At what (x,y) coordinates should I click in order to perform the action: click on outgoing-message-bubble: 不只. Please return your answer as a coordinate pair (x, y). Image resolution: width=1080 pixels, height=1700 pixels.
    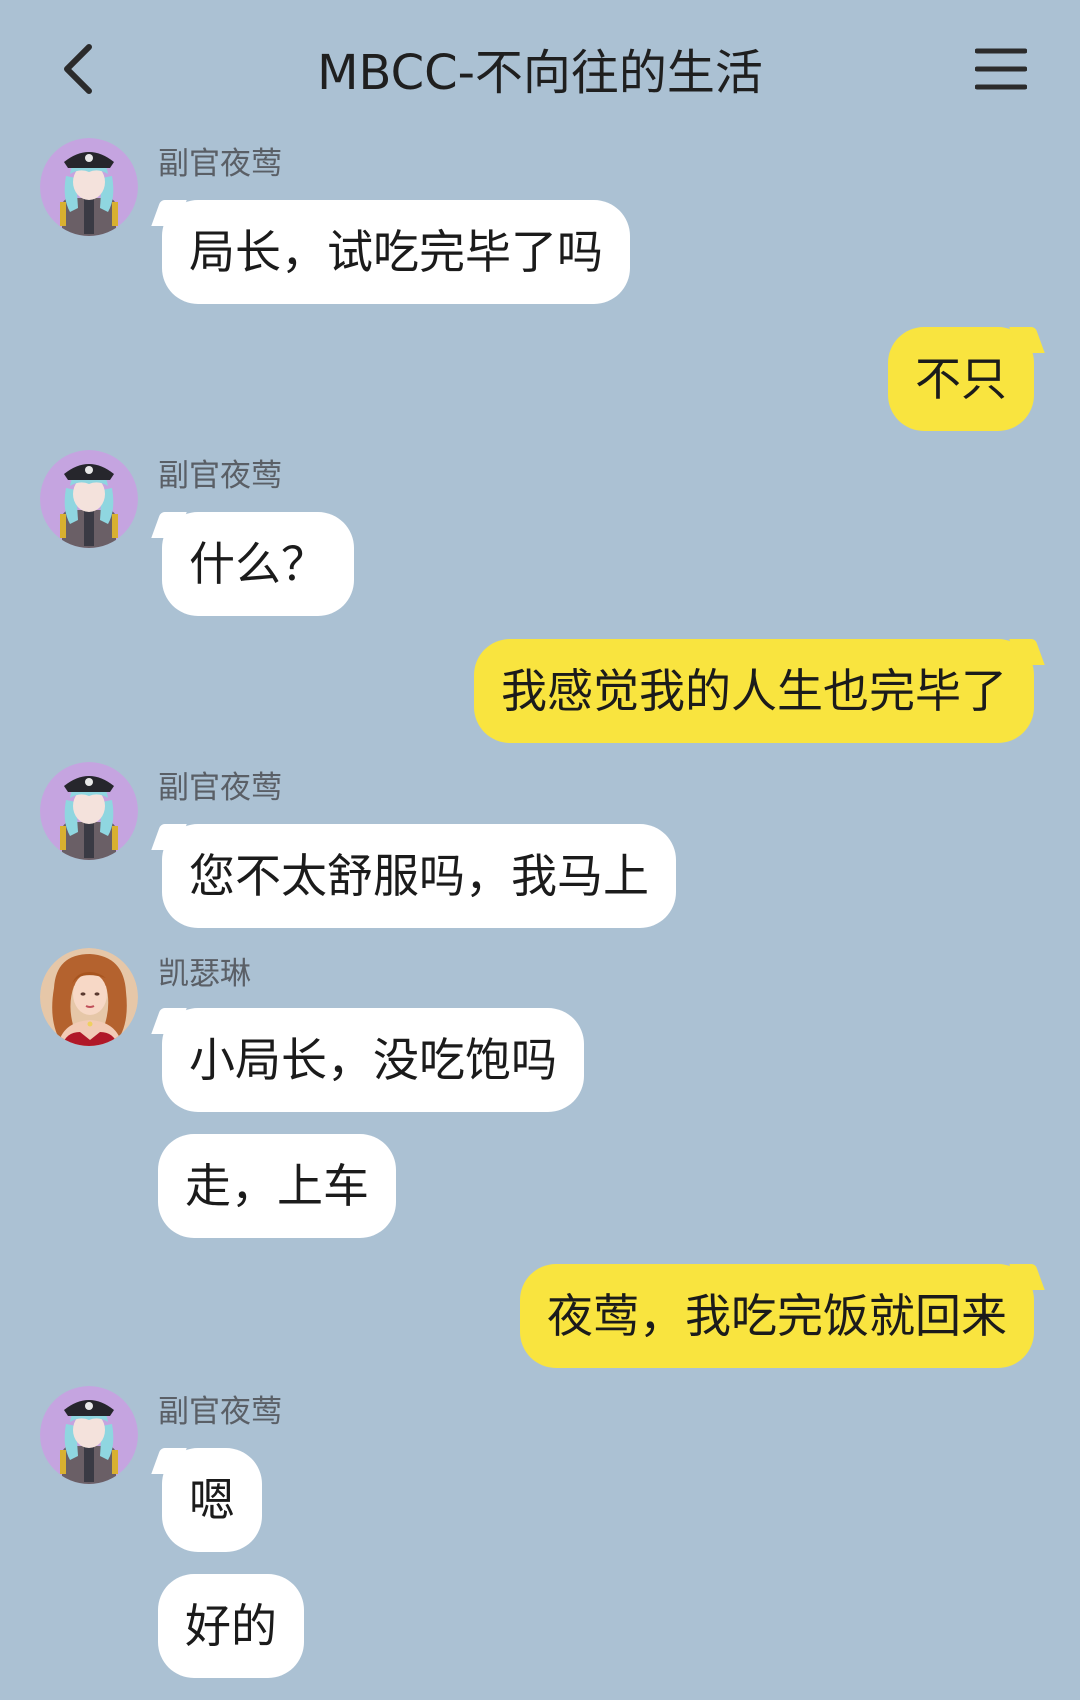
    Looking at the image, I should click on (961, 379).